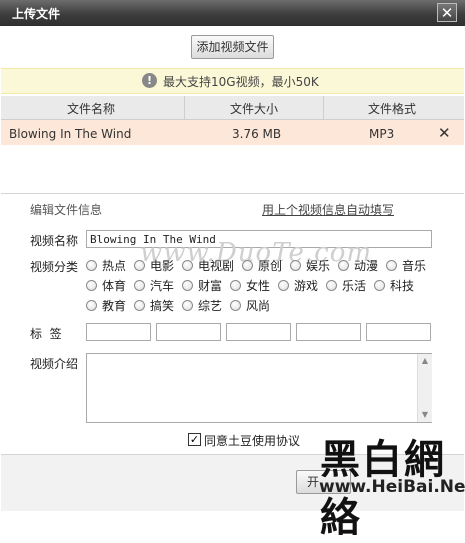 This screenshot has height=543, width=465. I want to click on category-radio-original: 原创, so click(262, 265).